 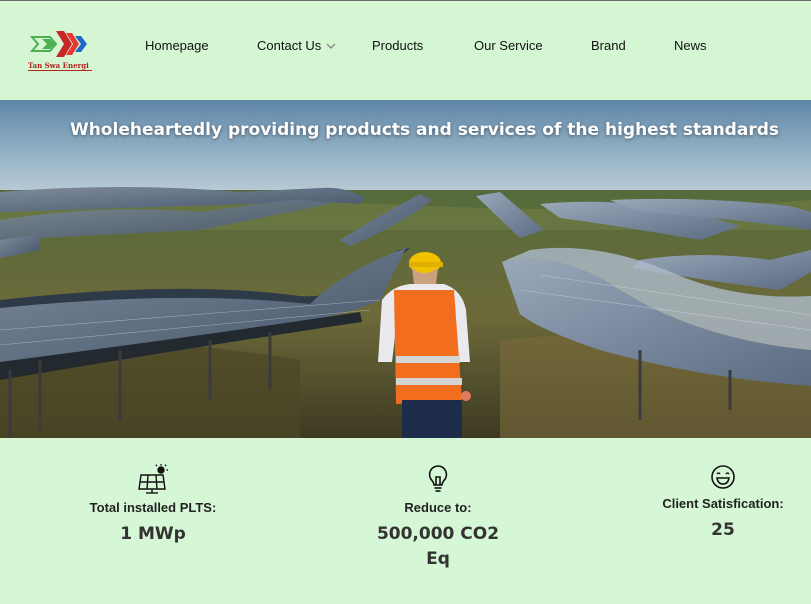 What do you see at coordinates (723, 530) in the screenshot?
I see `stat-value: 25` at bounding box center [723, 530].